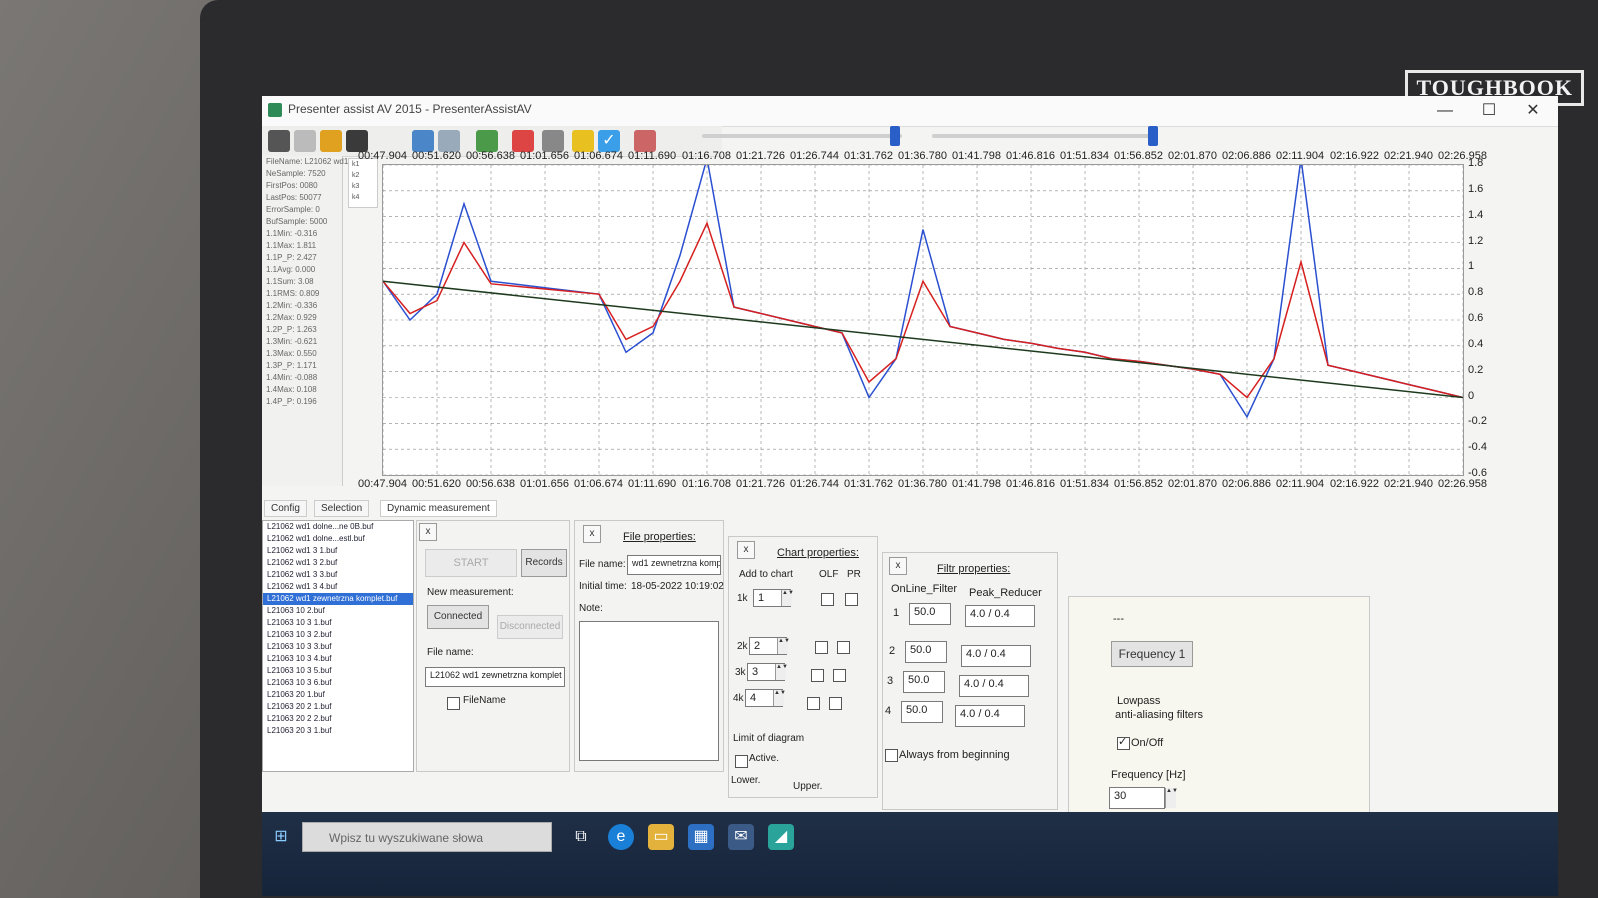 Image resolution: width=1598 pixels, height=898 pixels. Describe the element at coordinates (544, 563) in the screenshot. I see `records-button: Records` at that location.